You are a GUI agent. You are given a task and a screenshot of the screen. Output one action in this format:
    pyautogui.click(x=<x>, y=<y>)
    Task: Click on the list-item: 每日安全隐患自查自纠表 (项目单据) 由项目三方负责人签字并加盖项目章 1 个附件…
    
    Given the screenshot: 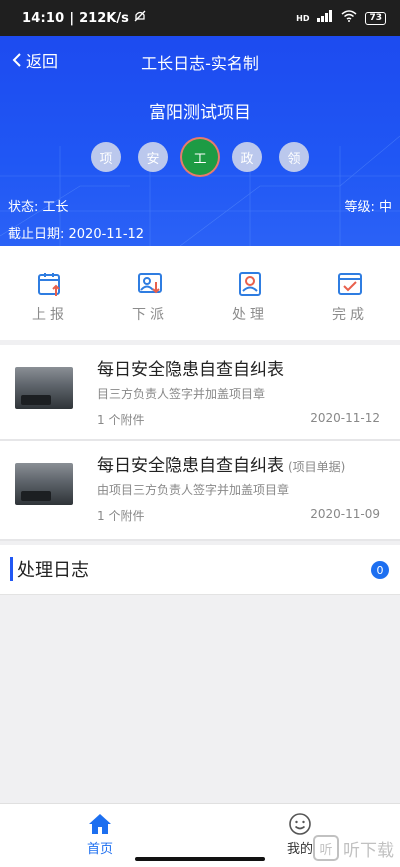 What is the action you would take?
    pyautogui.click(x=200, y=491)
    